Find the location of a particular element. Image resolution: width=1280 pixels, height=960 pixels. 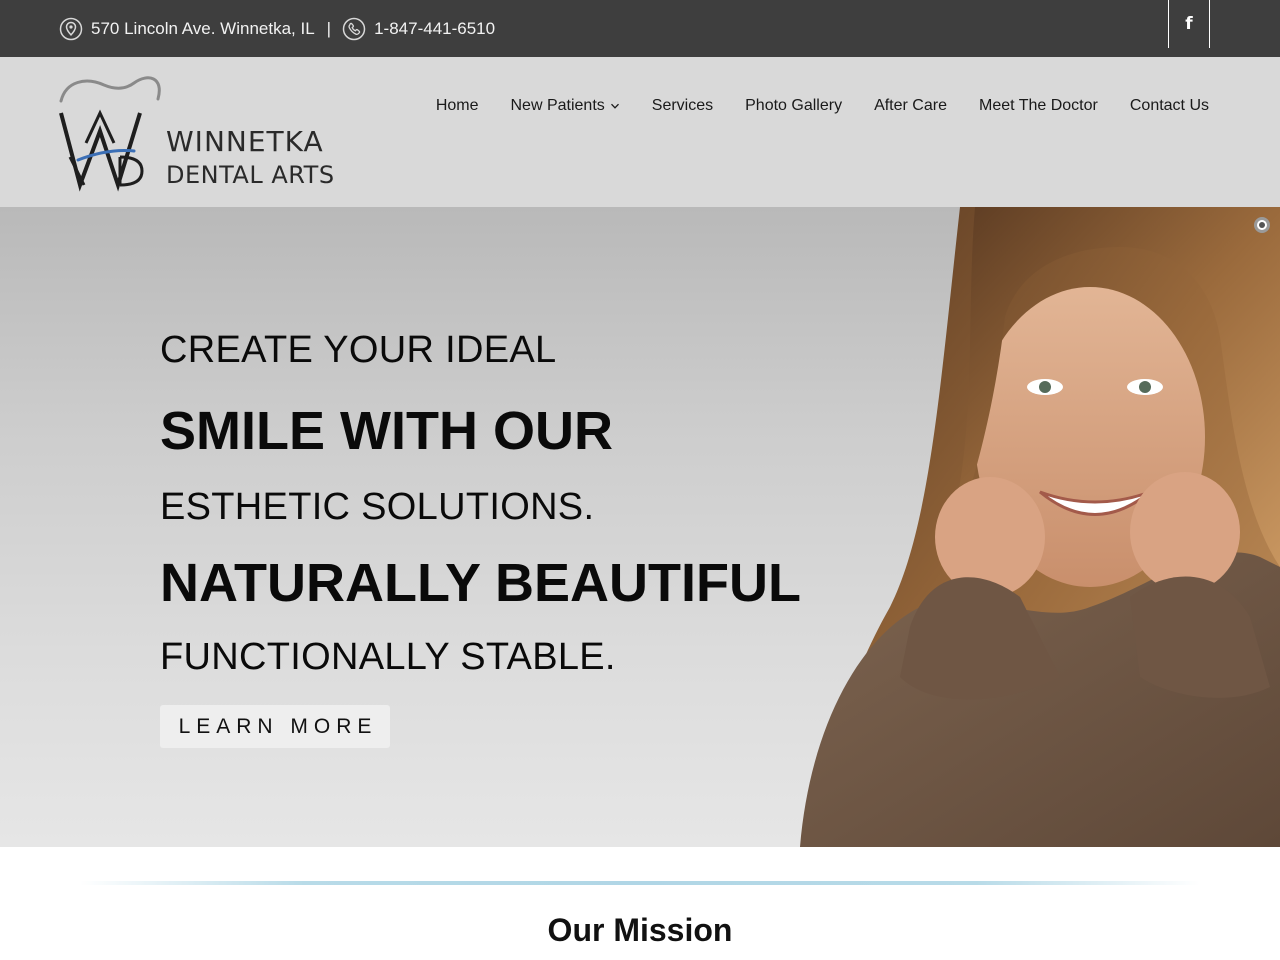

logo-line2: DENTAL ARTS is located at coordinates (250, 175).